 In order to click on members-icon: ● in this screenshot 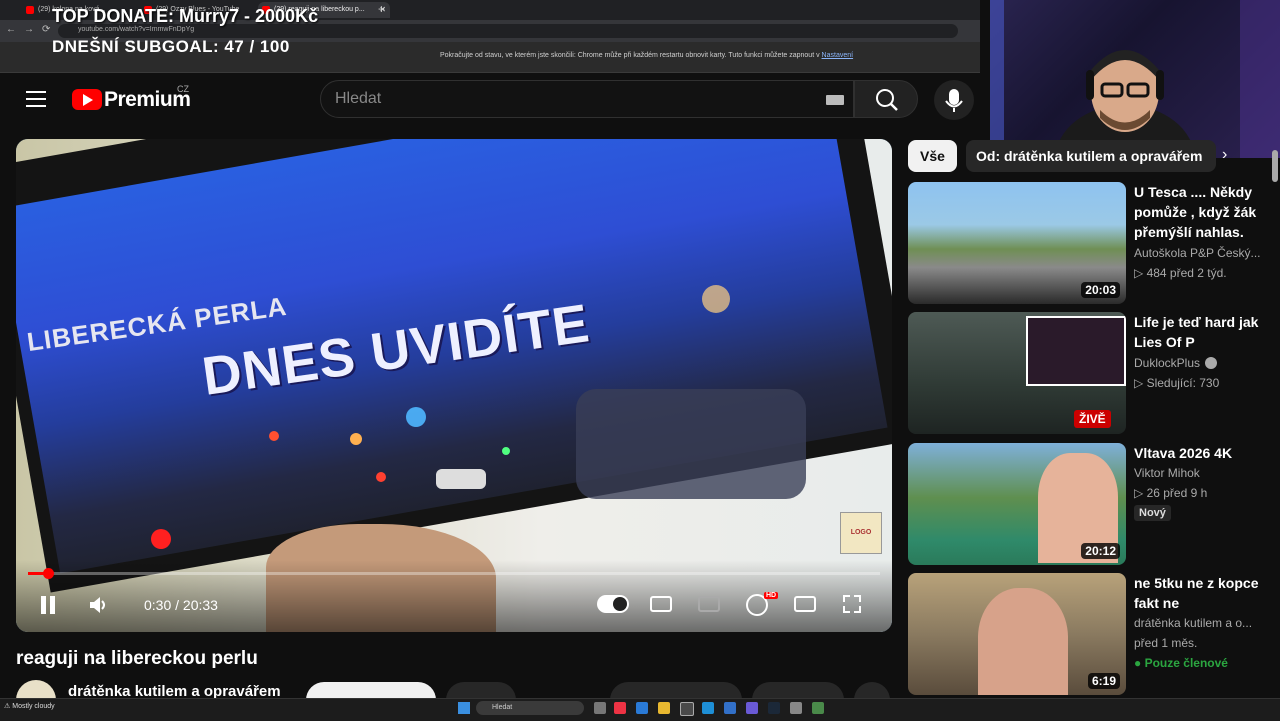, I will do `click(1138, 663)`.